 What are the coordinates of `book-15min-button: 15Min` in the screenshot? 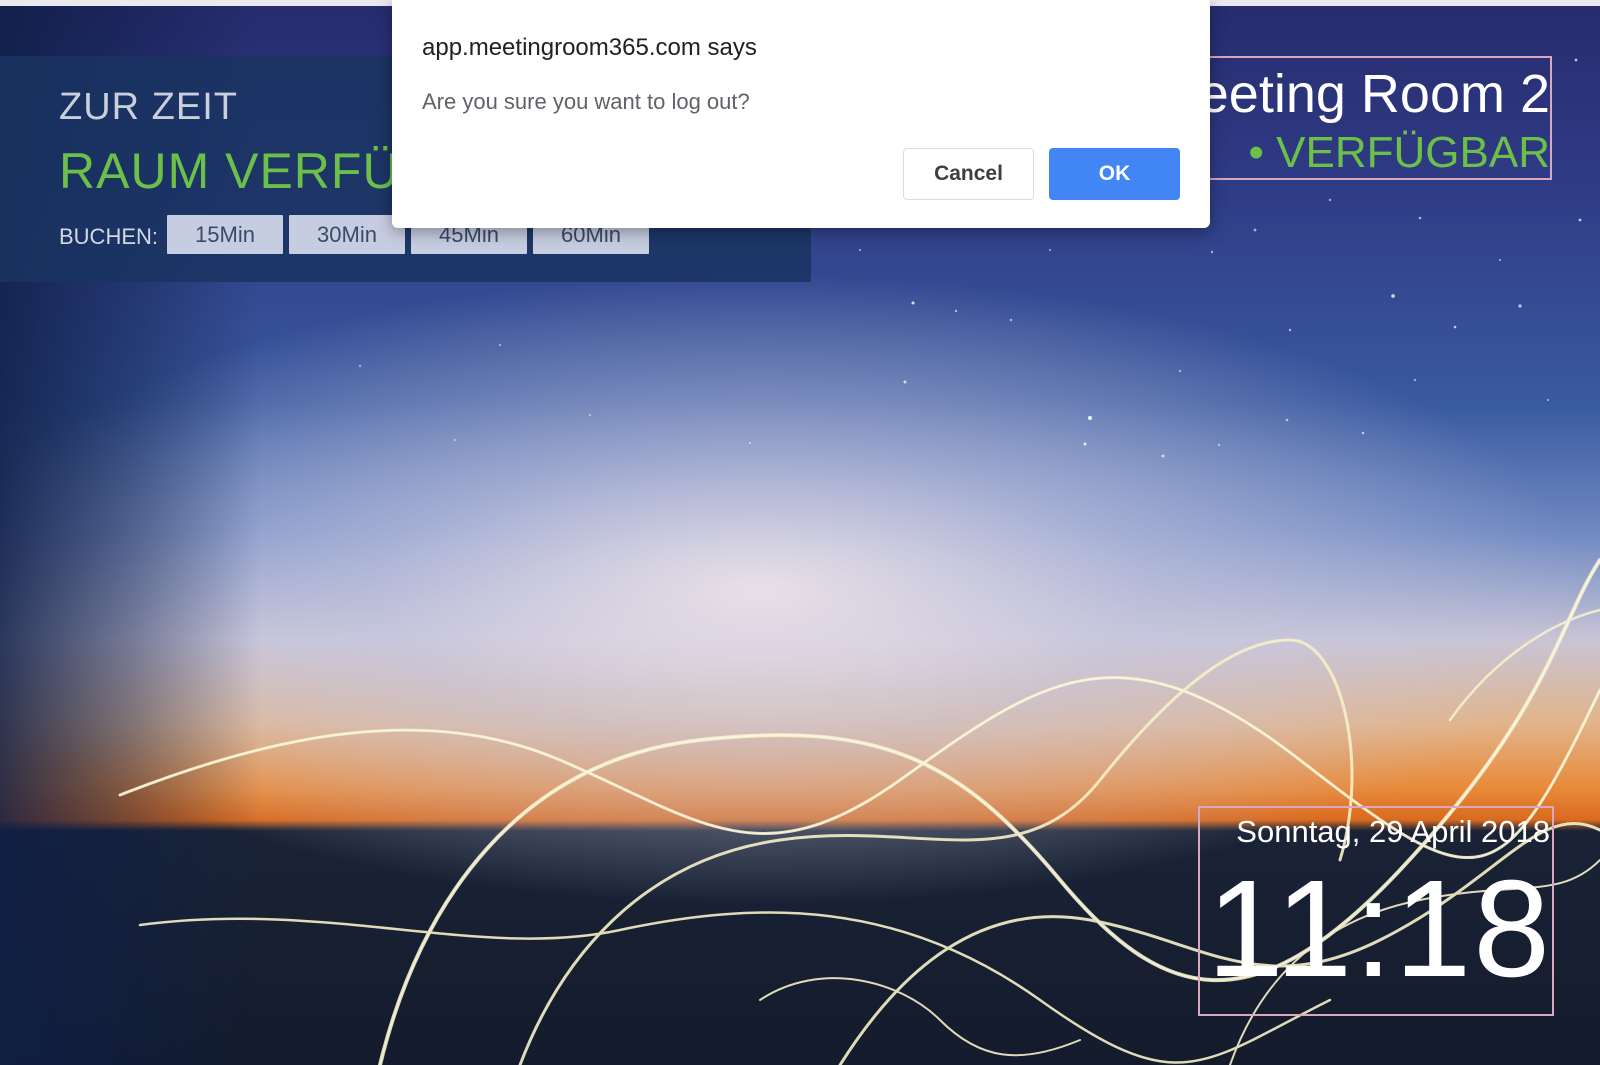 It's located at (225, 234).